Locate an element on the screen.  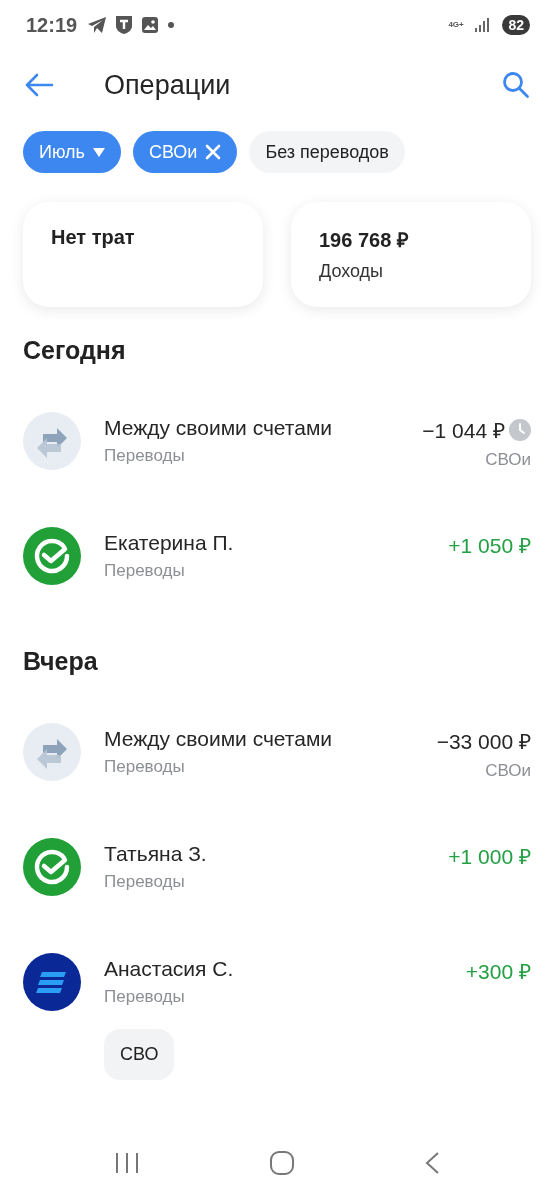
operation-amount: +1 050 ₽ is located at coordinates (489, 546).